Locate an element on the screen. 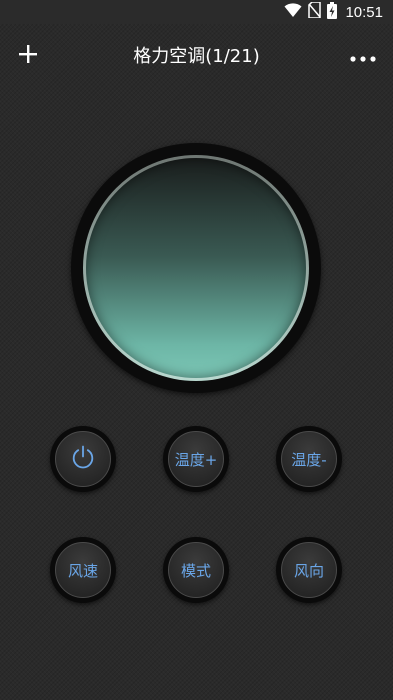  status-icons: 10:51 is located at coordinates (333, 12).